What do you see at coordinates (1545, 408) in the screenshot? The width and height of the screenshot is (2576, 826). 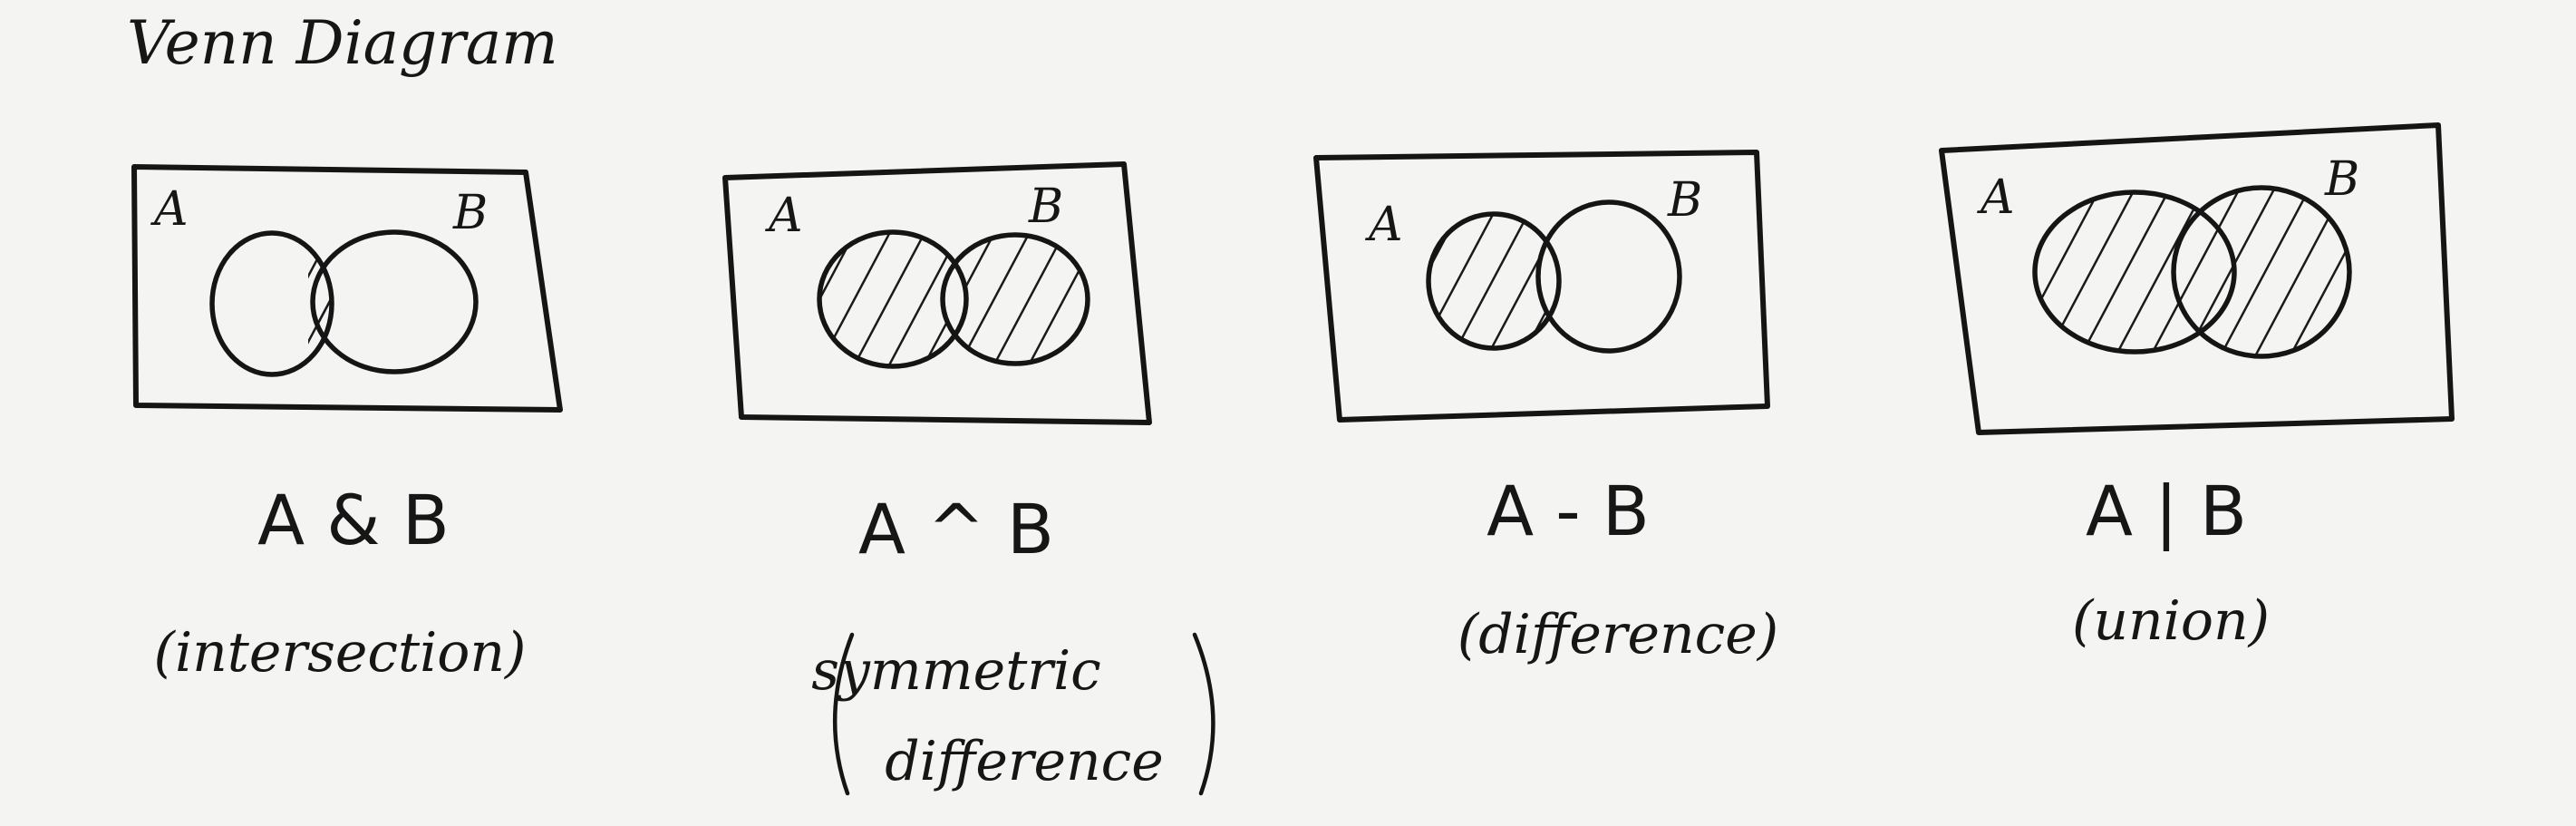 I see `panel-difference: A B A - B (difference)` at bounding box center [1545, 408].